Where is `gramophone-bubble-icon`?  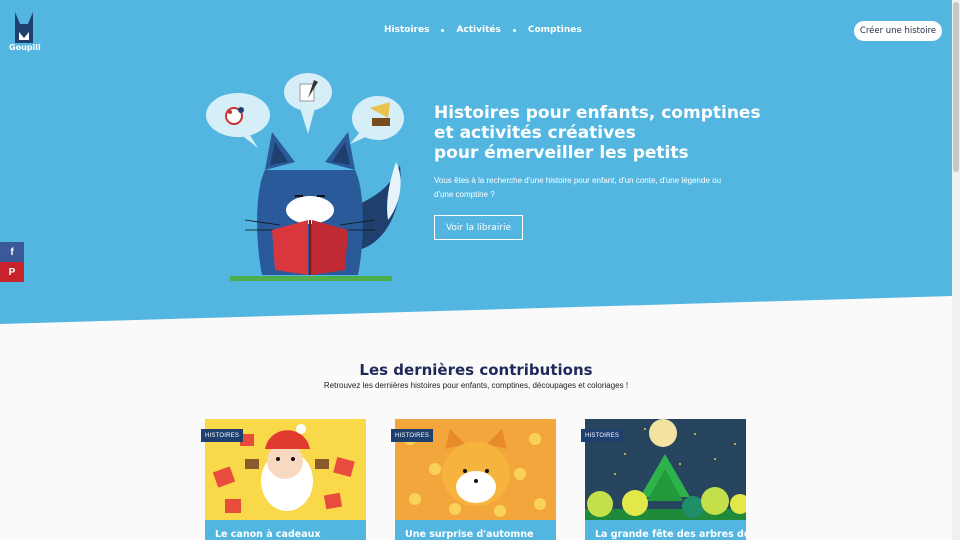 gramophone-bubble-icon is located at coordinates (377, 120).